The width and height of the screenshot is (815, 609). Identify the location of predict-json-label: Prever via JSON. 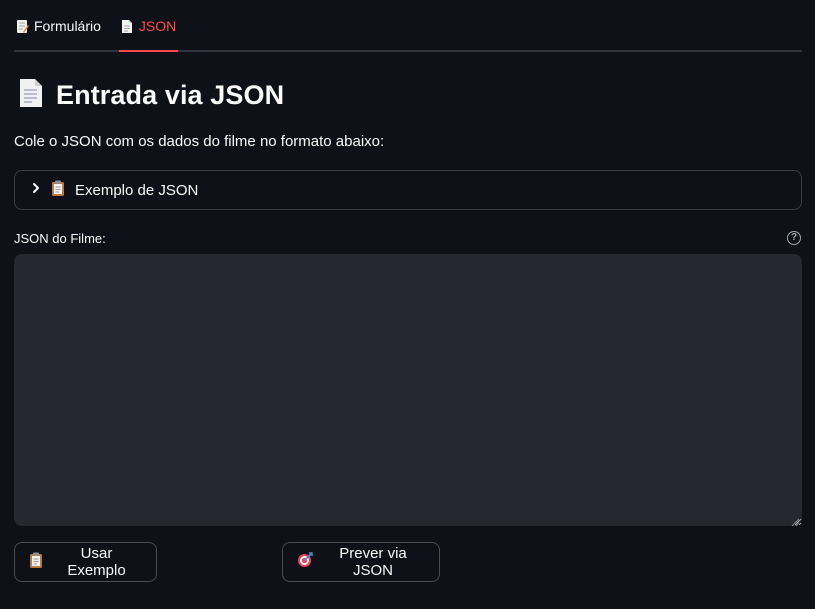
(373, 562).